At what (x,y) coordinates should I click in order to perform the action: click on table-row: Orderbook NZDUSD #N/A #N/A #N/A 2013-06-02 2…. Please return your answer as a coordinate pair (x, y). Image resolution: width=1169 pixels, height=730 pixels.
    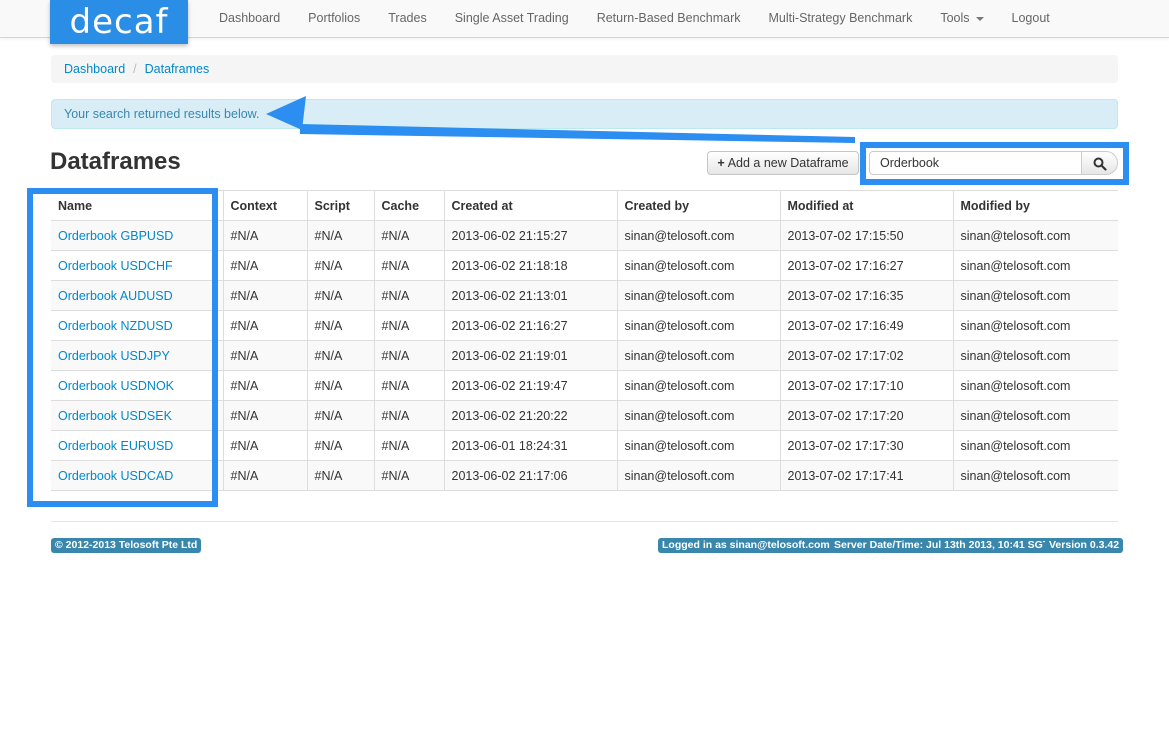
    Looking at the image, I should click on (584, 325).